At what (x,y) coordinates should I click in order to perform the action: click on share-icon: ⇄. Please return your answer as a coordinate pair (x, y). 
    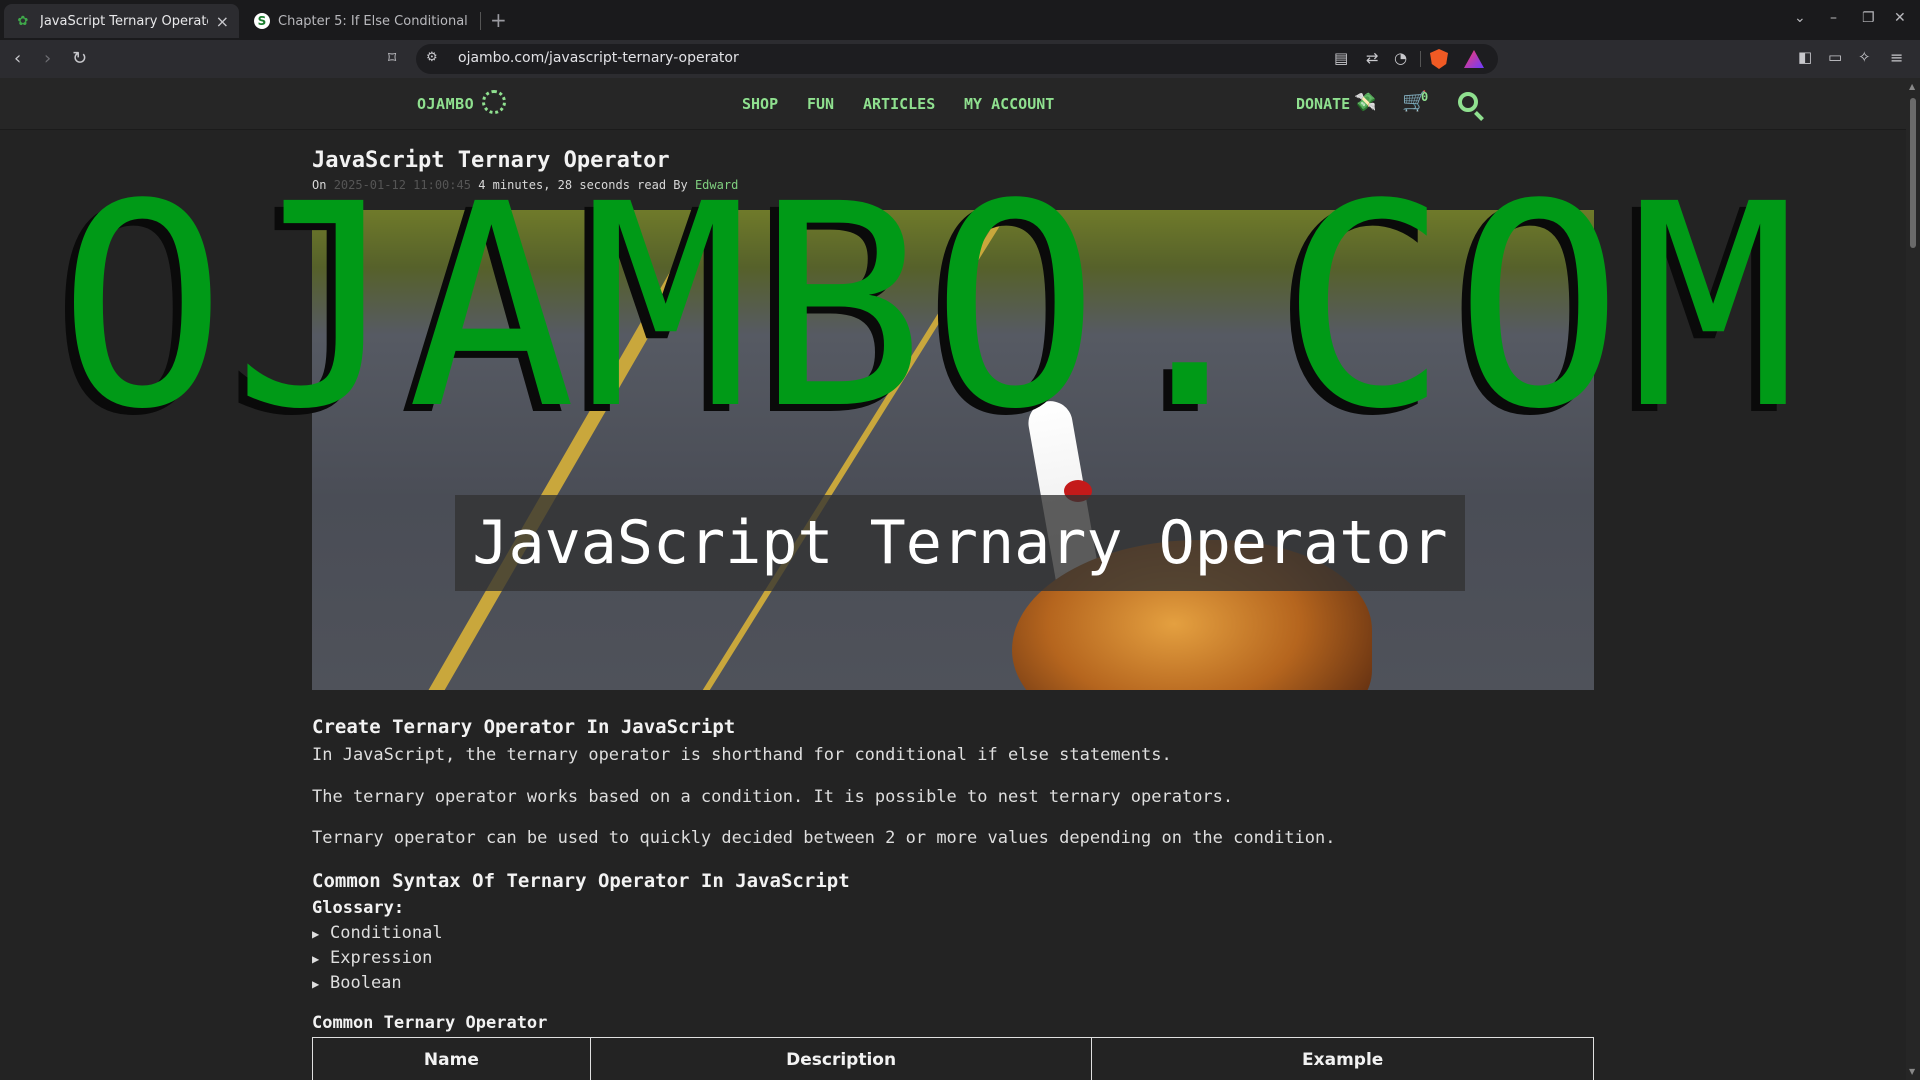
    Looking at the image, I should click on (1372, 58).